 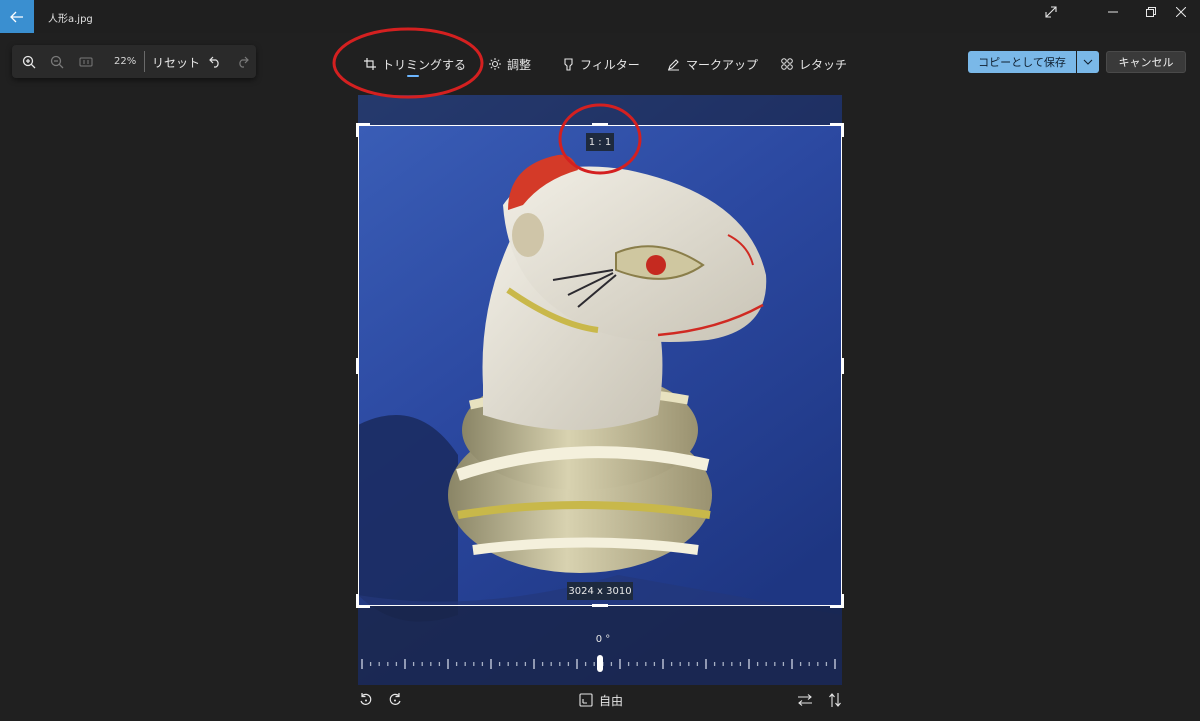 I want to click on crop-icon, so click(x=370, y=64).